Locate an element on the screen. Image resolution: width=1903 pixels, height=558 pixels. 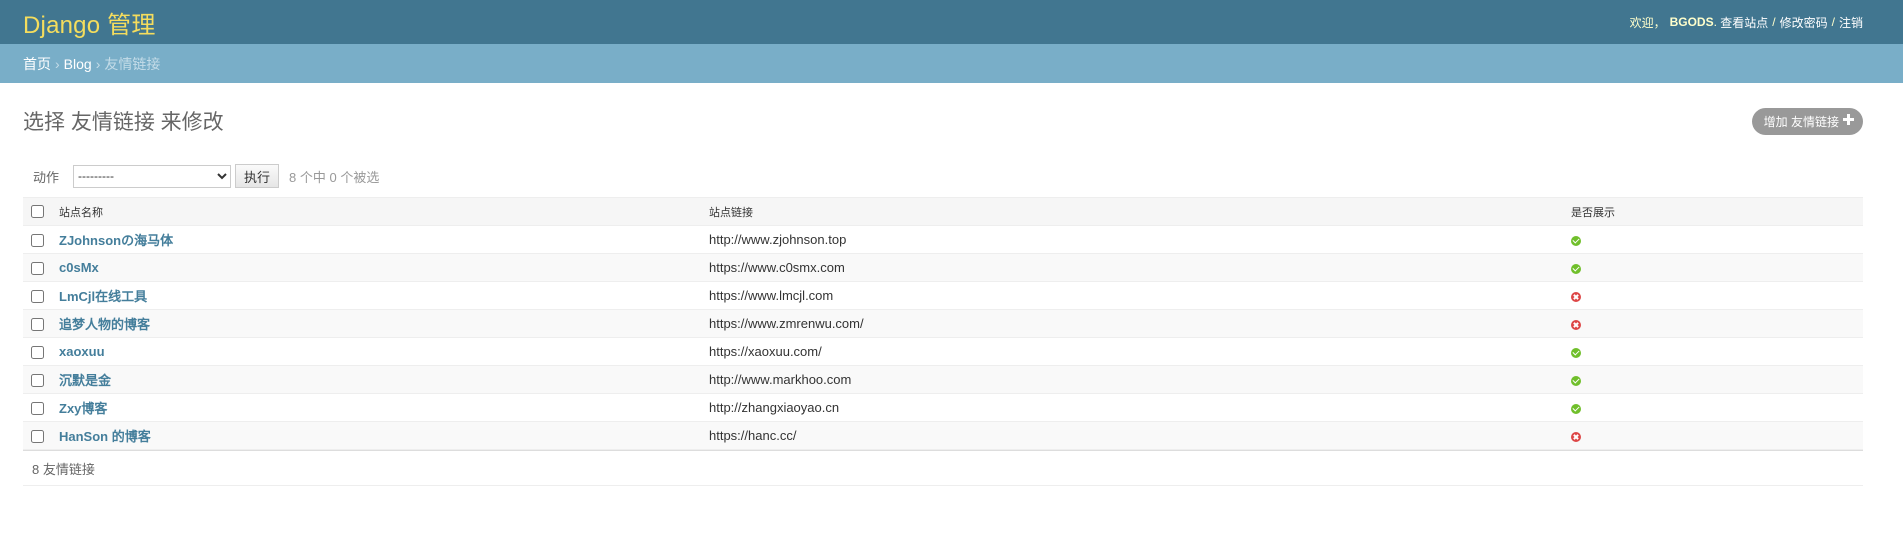
row-url: http://www.markhoo.com is located at coordinates (1140, 379).